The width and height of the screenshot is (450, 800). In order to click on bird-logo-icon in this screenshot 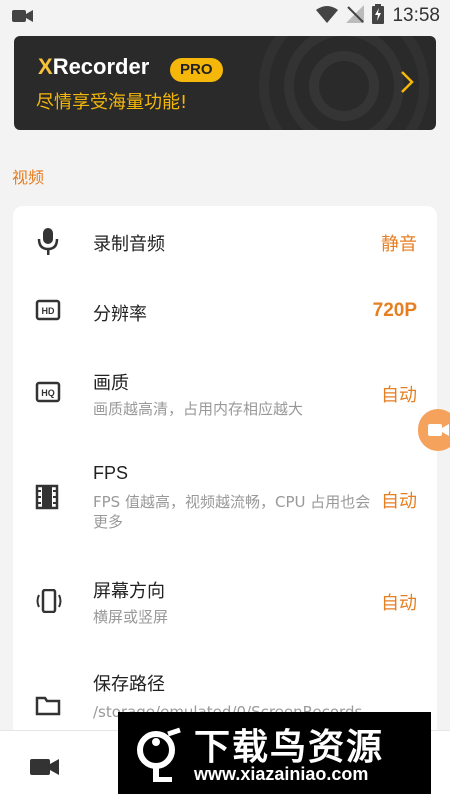, I will do `click(159, 756)`.